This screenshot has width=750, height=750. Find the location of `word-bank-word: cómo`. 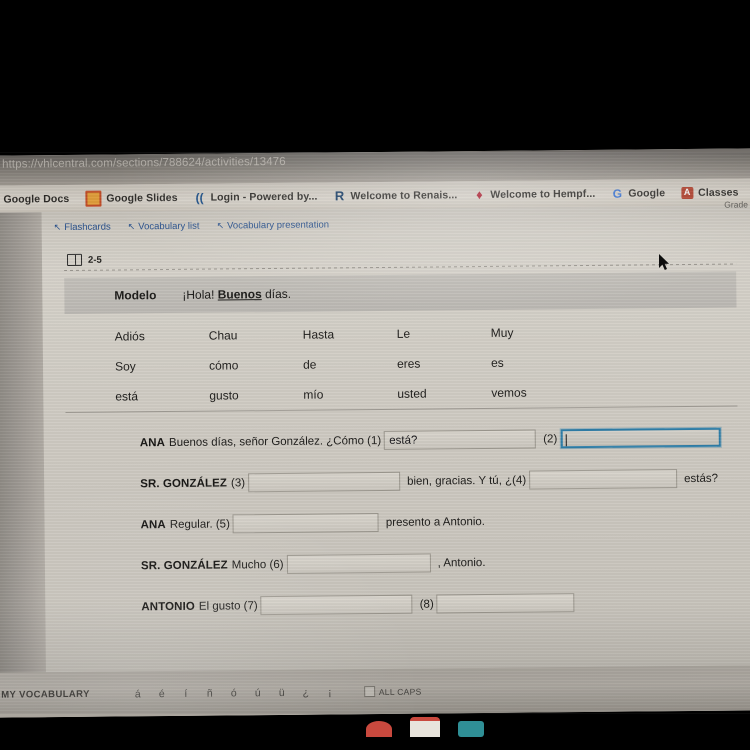

word-bank-word: cómo is located at coordinates (223, 365).